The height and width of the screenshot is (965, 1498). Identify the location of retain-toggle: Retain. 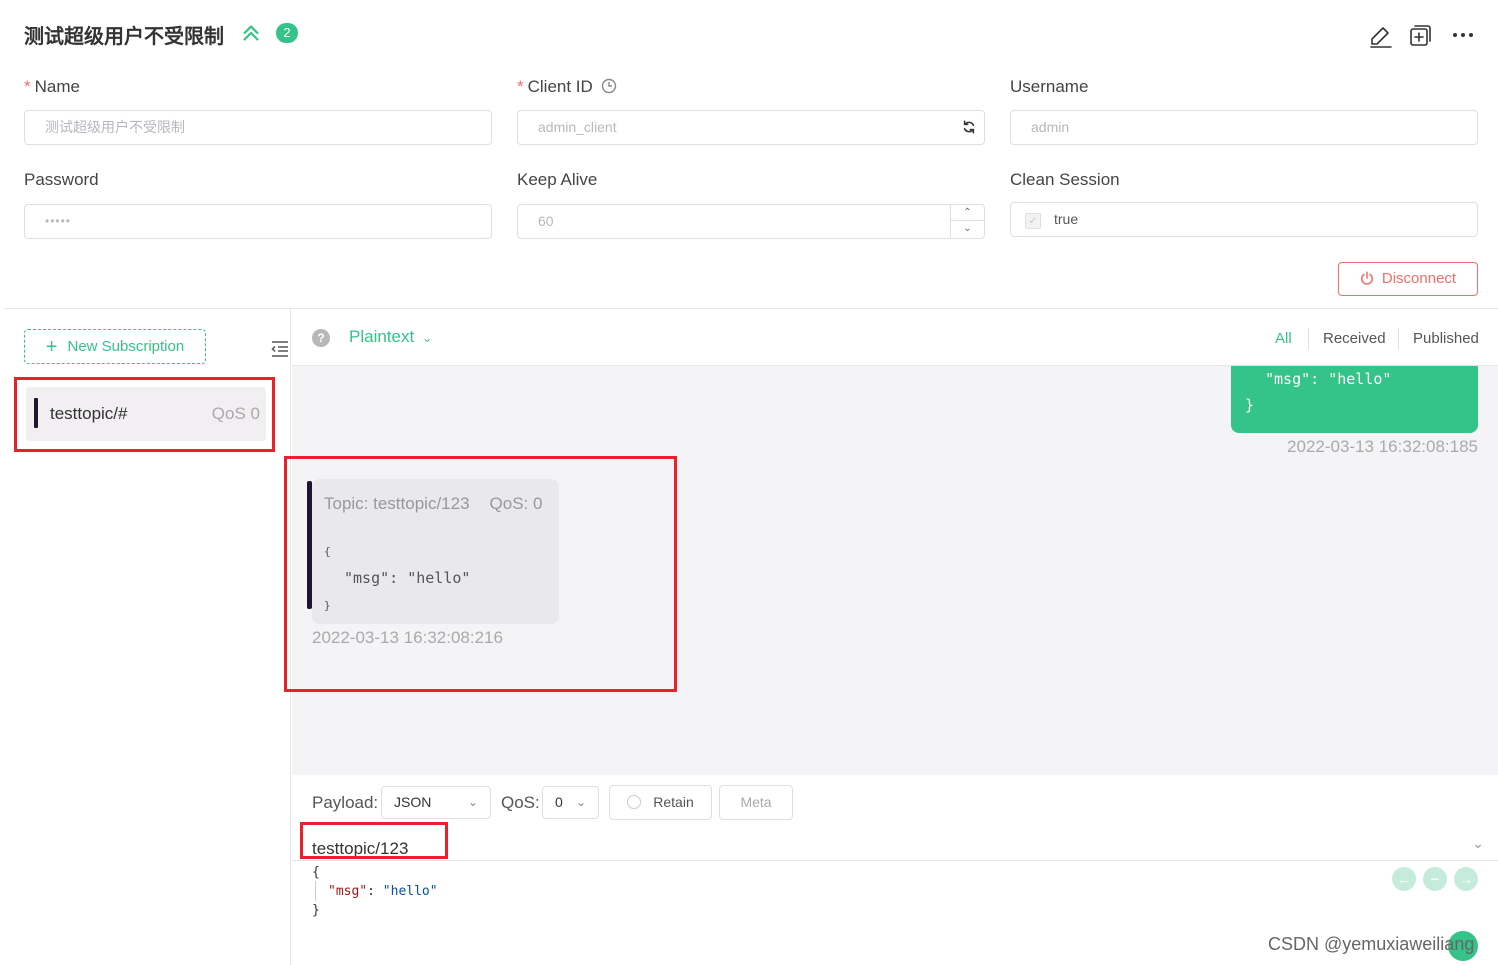
(660, 802).